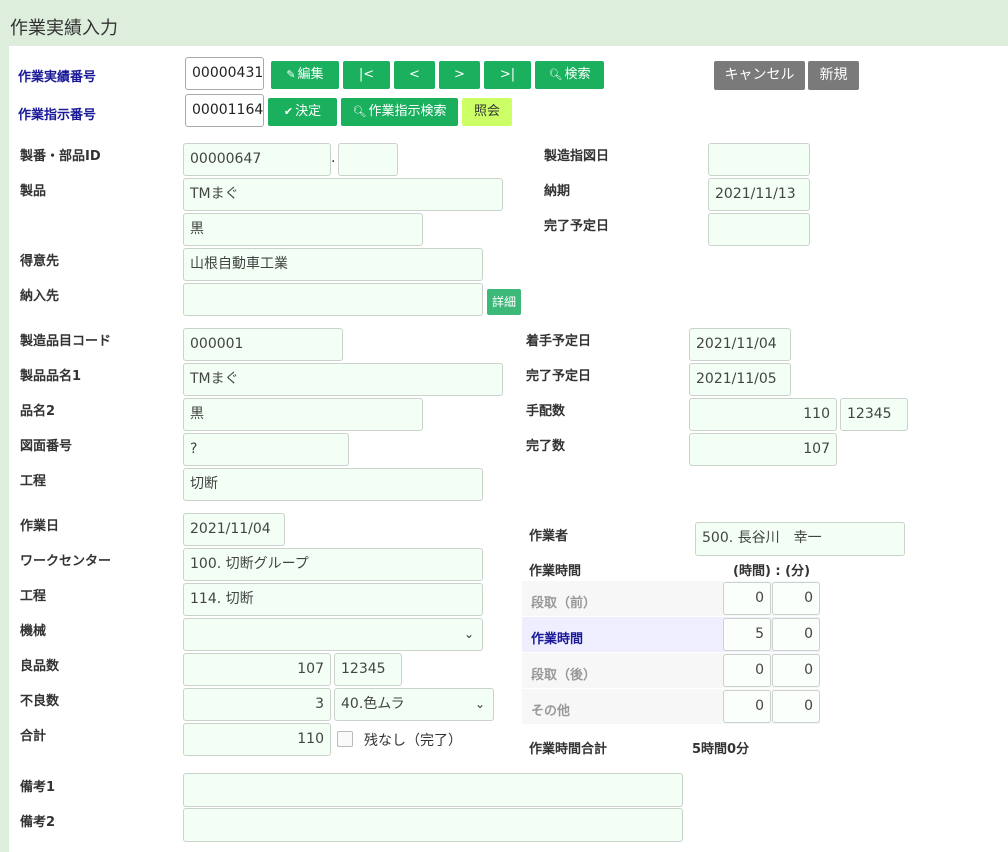 Image resolution: width=1008 pixels, height=852 pixels. What do you see at coordinates (303, 229) in the screenshot?
I see `product-color-input: 黒` at bounding box center [303, 229].